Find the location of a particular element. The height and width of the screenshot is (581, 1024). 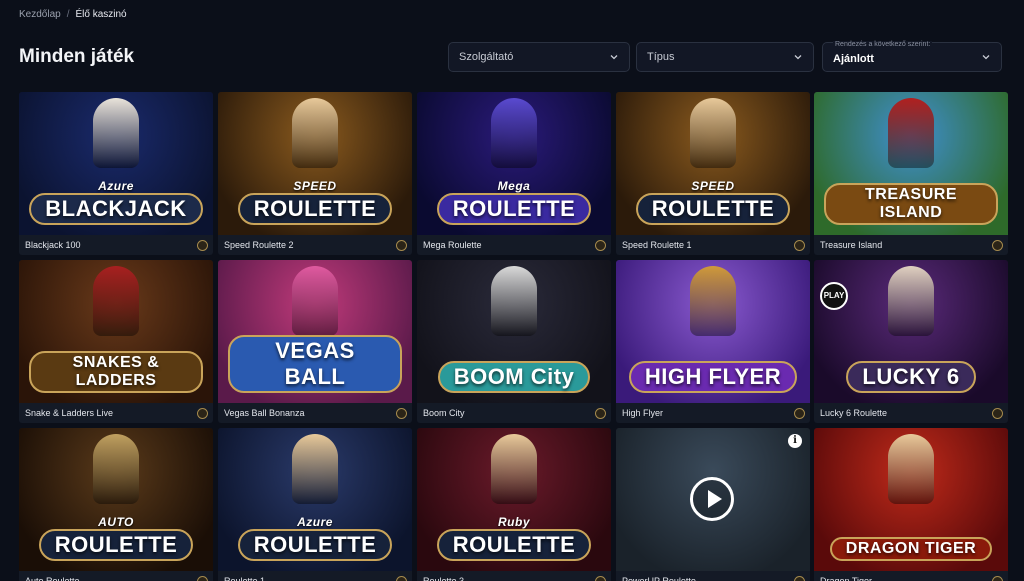

game-logo-text: VEGAS BALL is located at coordinates (315, 364).